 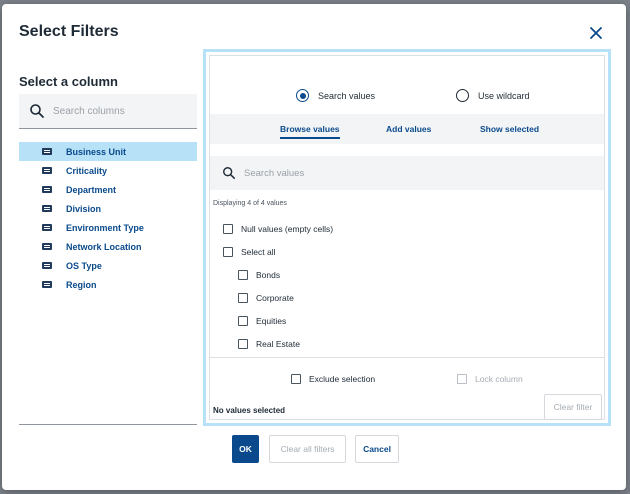 What do you see at coordinates (271, 321) in the screenshot?
I see `value-label: Equities` at bounding box center [271, 321].